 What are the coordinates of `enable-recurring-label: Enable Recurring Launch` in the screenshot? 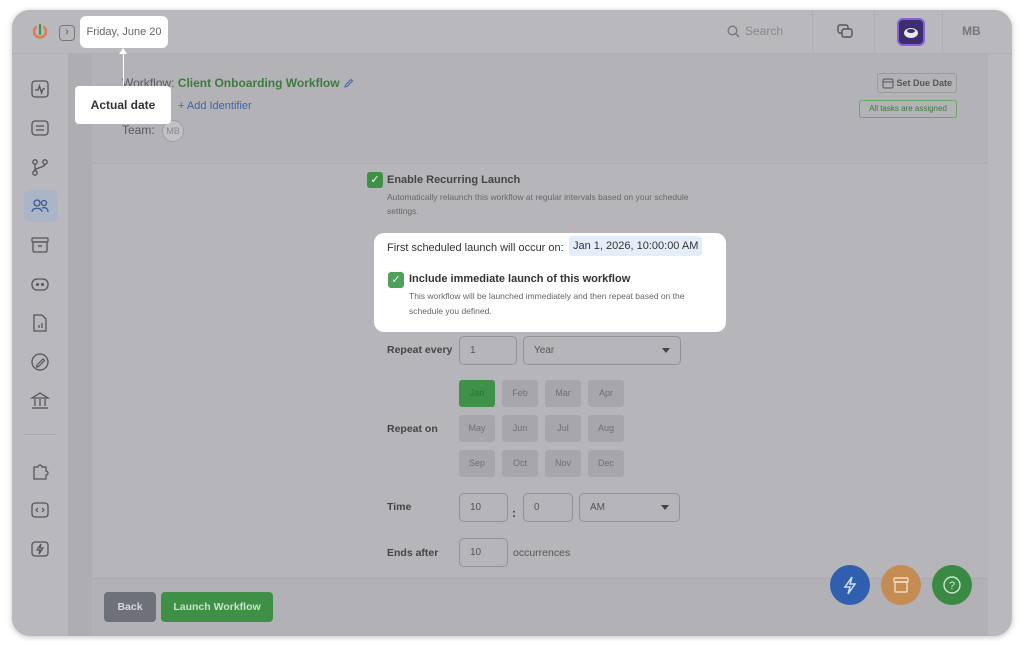 It's located at (453, 180).